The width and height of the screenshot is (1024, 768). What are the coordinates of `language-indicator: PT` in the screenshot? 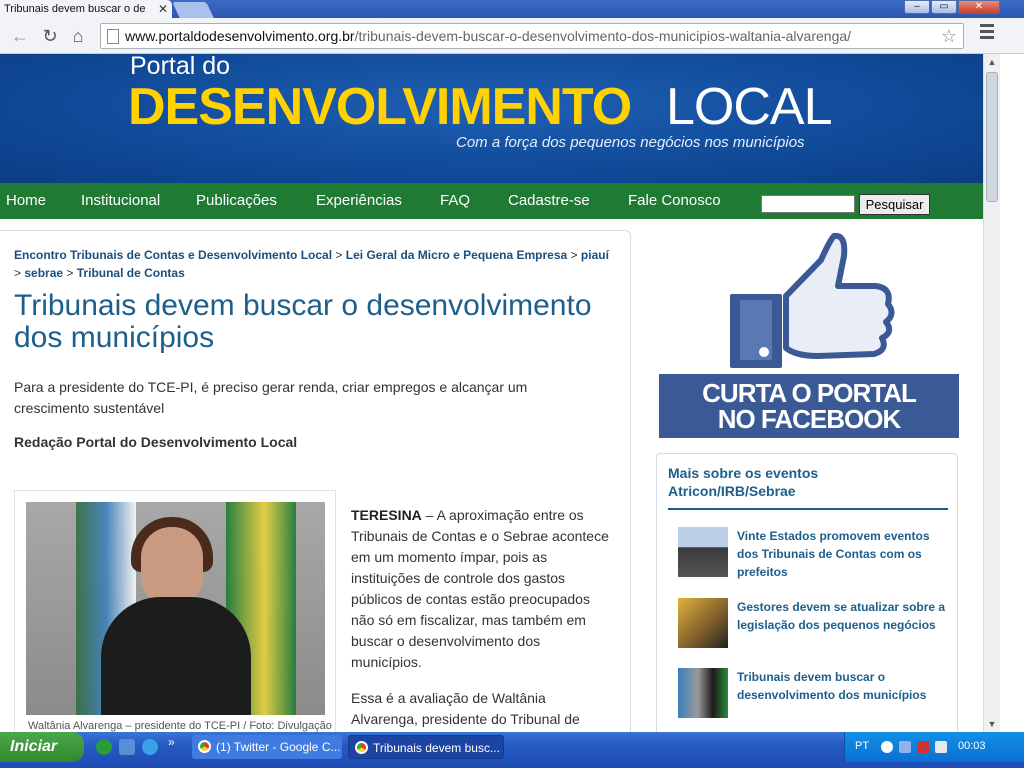 It's located at (862, 746).